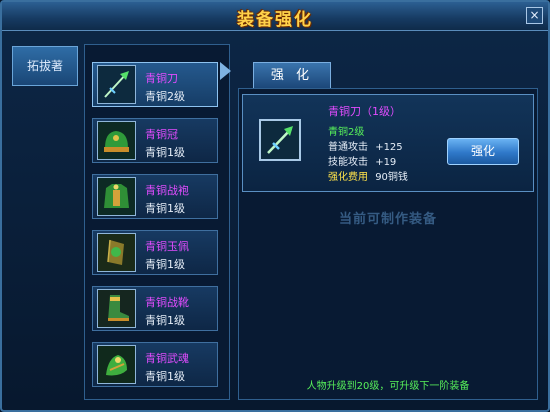  I want to click on equipment-item-blade: 青铜刀 青铜2级, so click(155, 84).